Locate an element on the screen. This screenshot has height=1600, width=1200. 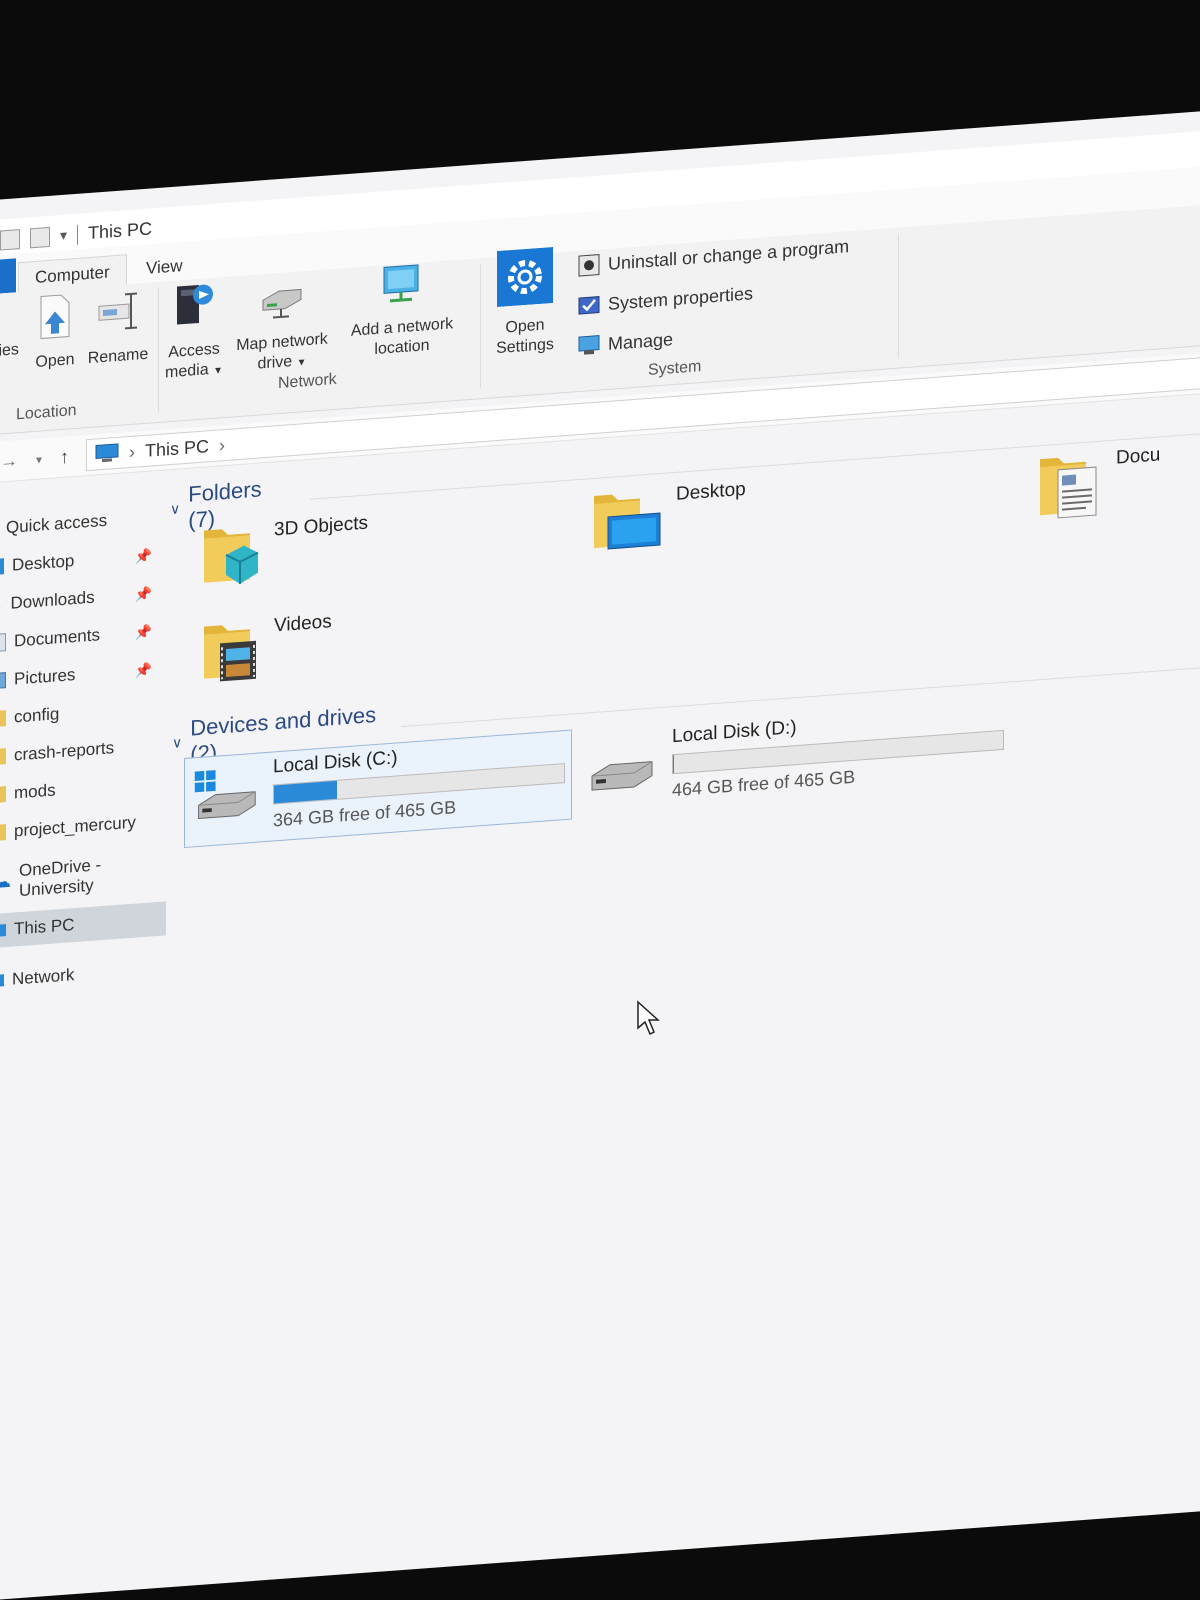
network-icon is located at coordinates (2, 980).